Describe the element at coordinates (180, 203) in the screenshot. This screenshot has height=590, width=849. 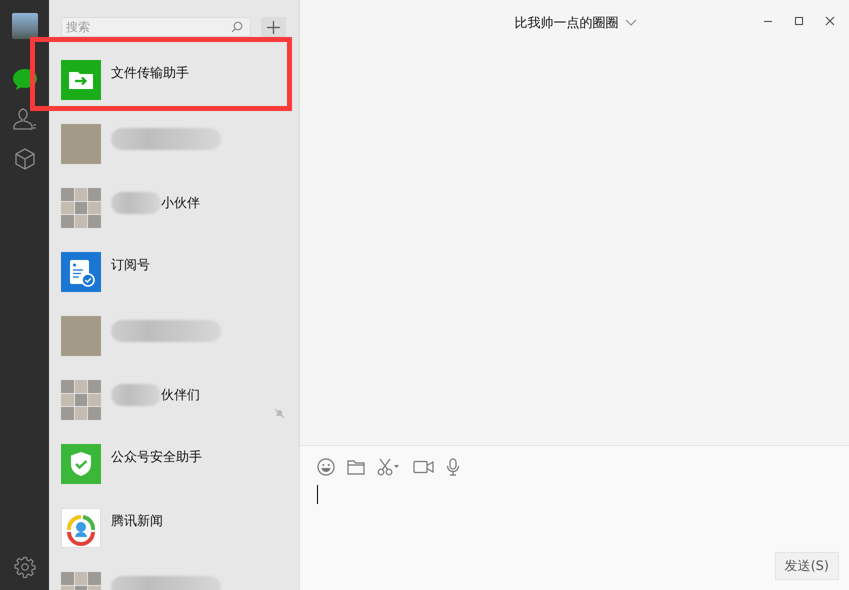
I see `chat-name: 小伙伴` at that location.